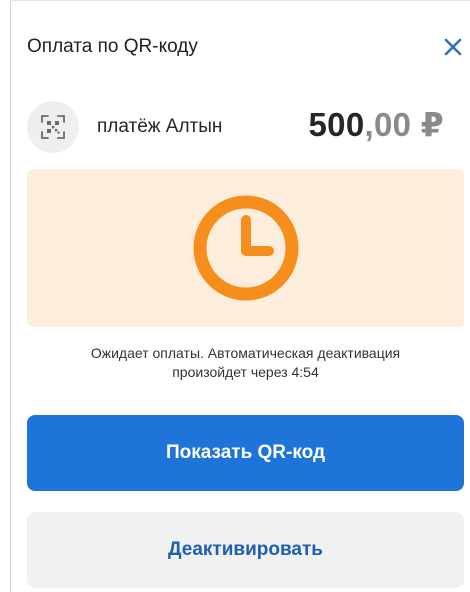 Image resolution: width=470 pixels, height=592 pixels. I want to click on currency-symbol: ₽, so click(432, 124).